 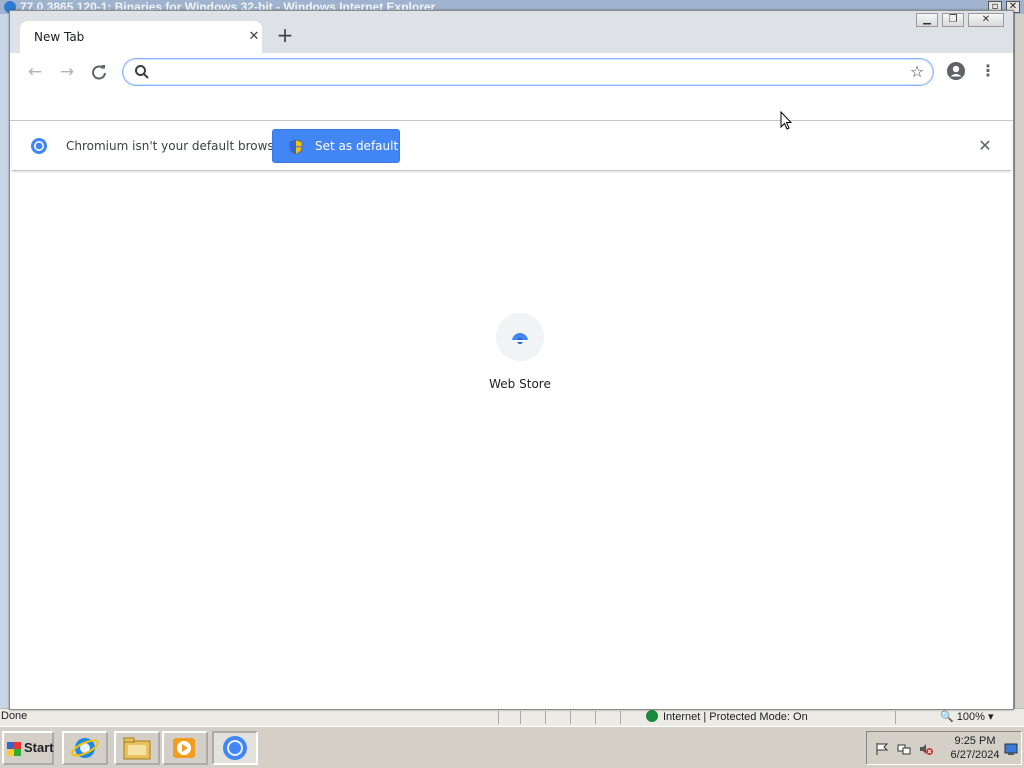 I want to click on set-as-default-button: Set as default, so click(x=336, y=146).